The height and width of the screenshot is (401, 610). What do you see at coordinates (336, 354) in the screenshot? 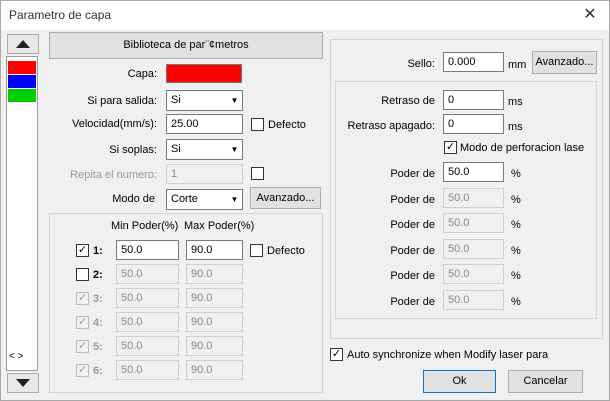
I see `auto-sync-checkbox: ✓` at bounding box center [336, 354].